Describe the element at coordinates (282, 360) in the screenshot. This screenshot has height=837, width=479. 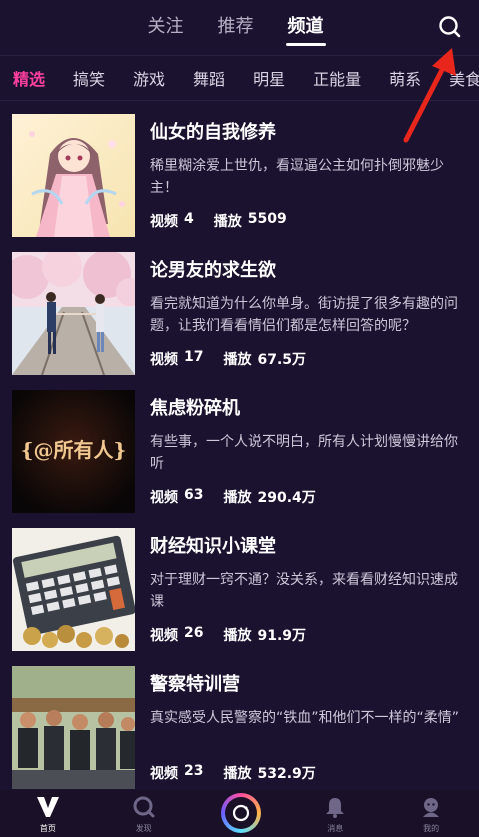
I see `play-count: 67.5万` at that location.